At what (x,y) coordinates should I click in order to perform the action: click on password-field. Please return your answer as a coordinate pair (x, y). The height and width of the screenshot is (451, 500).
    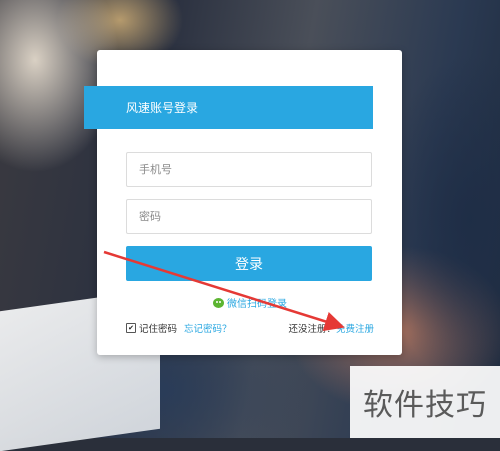
    Looking at the image, I should click on (249, 216).